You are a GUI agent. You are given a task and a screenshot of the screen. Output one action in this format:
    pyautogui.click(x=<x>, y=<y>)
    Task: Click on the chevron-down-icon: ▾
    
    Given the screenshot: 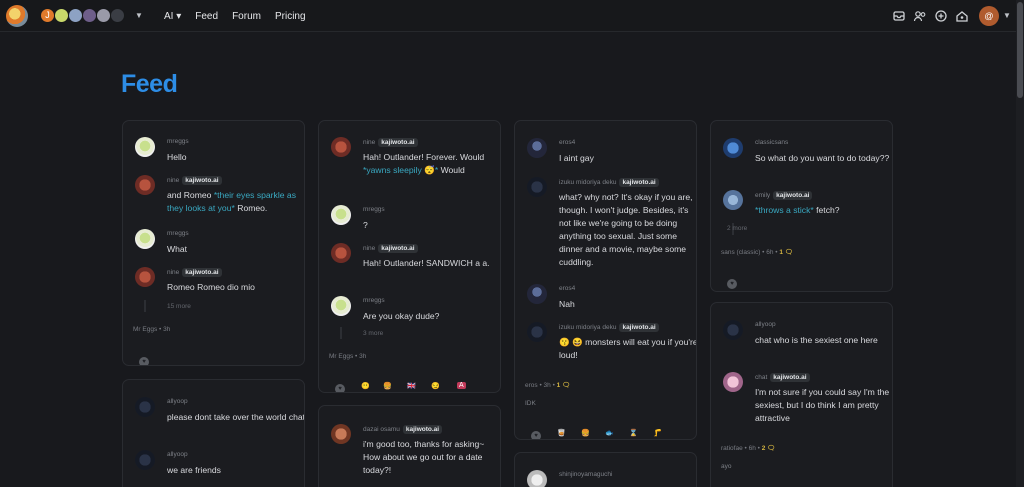 What is the action you would take?
    pyautogui.click(x=179, y=16)
    